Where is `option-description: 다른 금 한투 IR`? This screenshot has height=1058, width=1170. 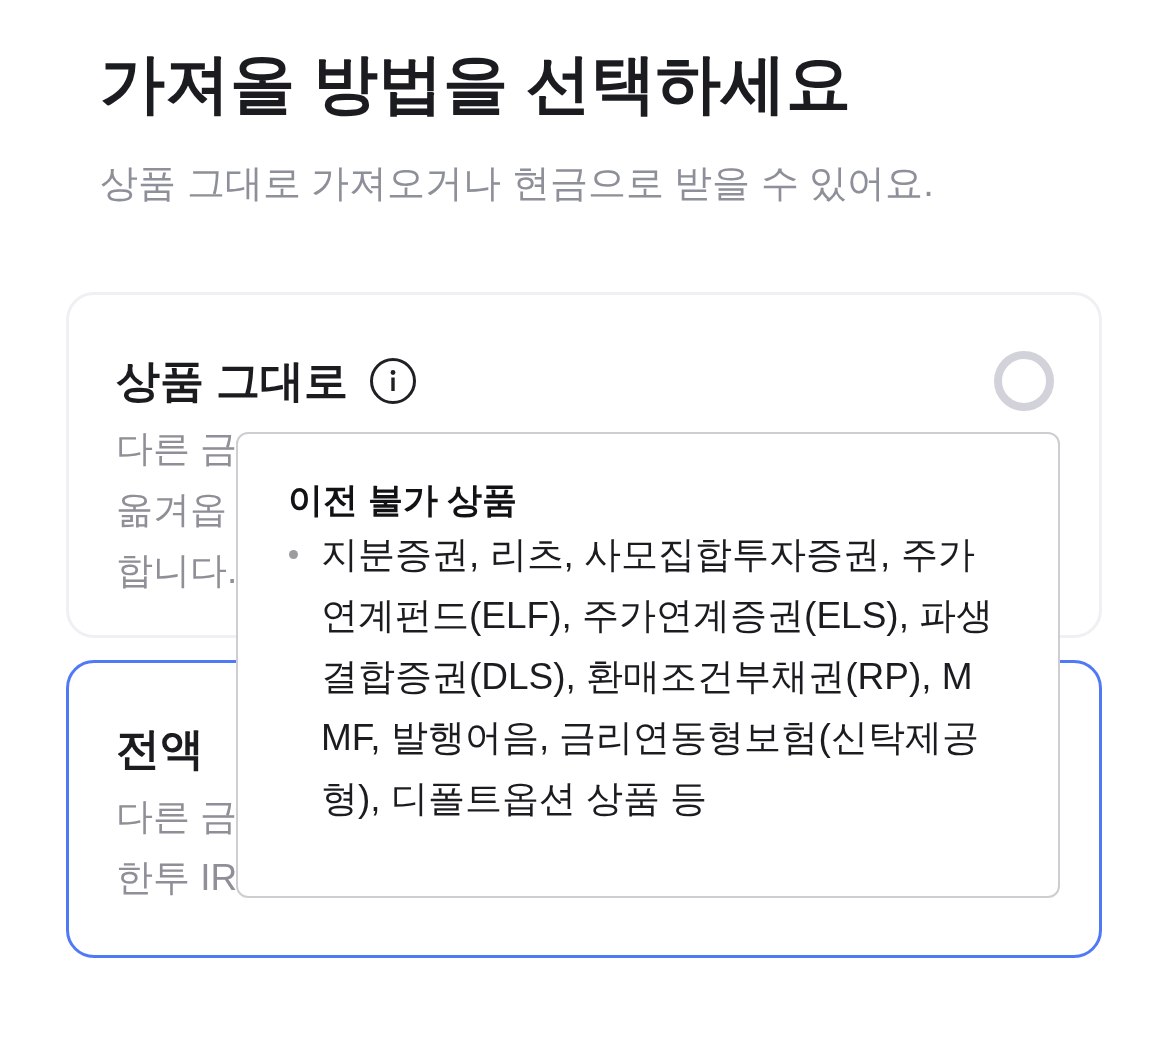
option-description: 다른 금 한투 IR is located at coordinates (177, 847).